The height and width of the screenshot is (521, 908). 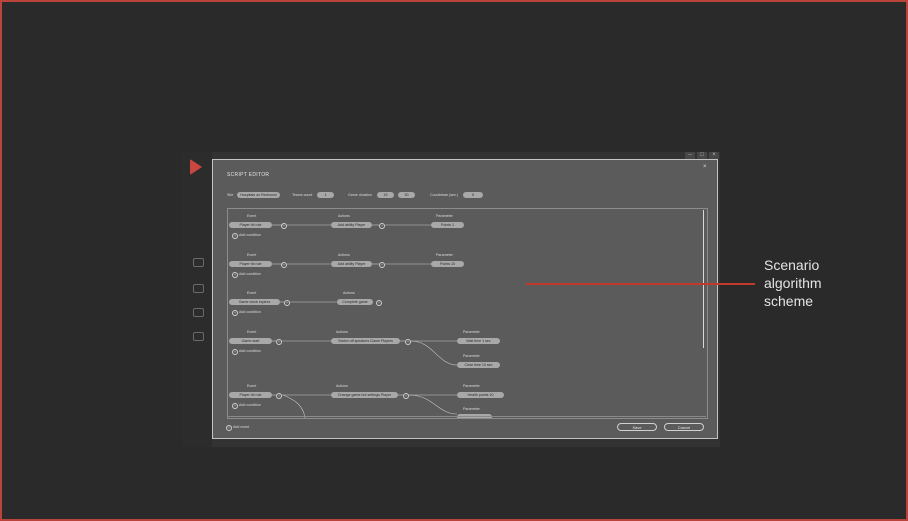 I want to click on game-duration-input-2: 30, so click(x=406, y=195).